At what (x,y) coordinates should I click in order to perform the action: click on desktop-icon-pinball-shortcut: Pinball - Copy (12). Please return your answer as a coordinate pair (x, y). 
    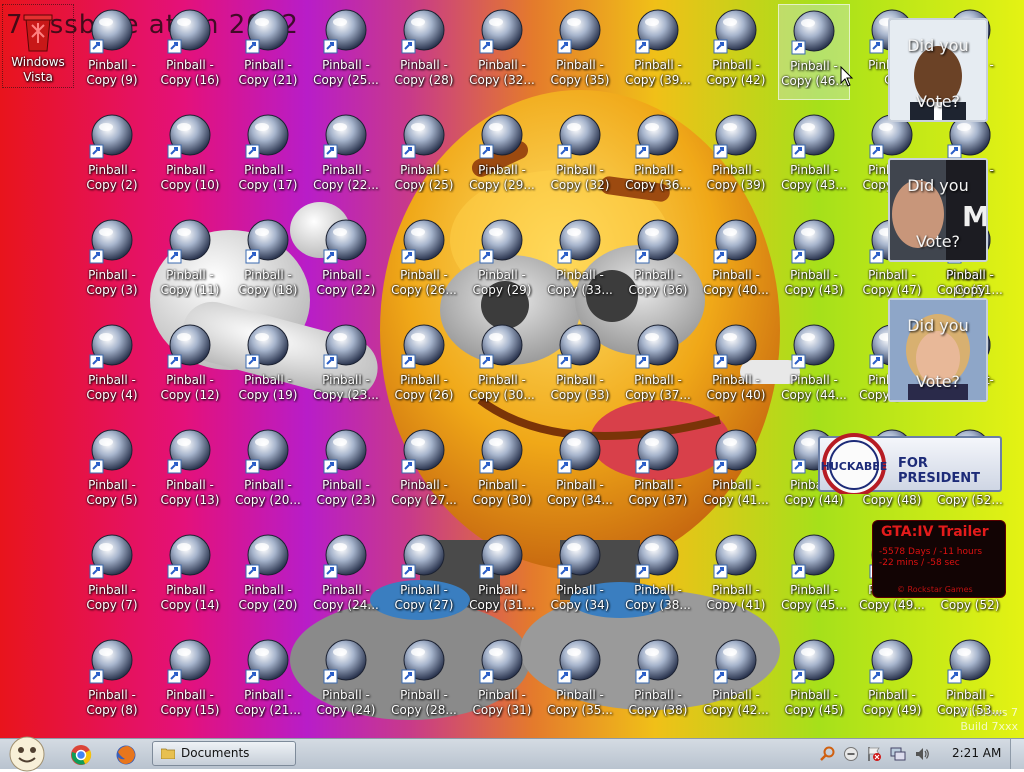
    Looking at the image, I should click on (190, 367).